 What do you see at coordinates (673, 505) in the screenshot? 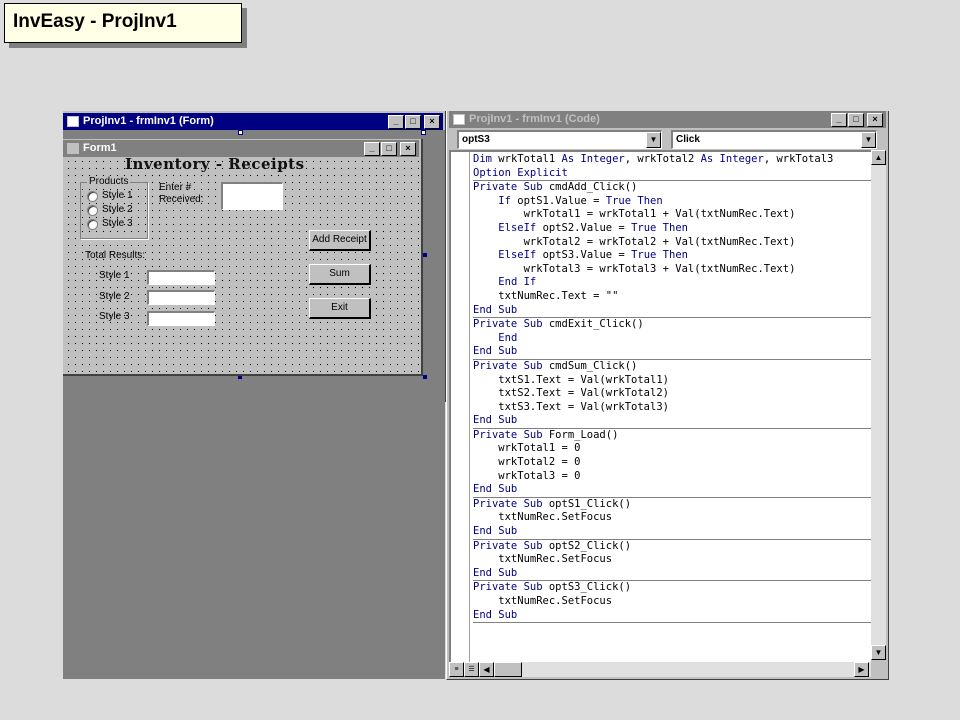
I see `code-line: Private Sub optS1_Click()` at bounding box center [673, 505].